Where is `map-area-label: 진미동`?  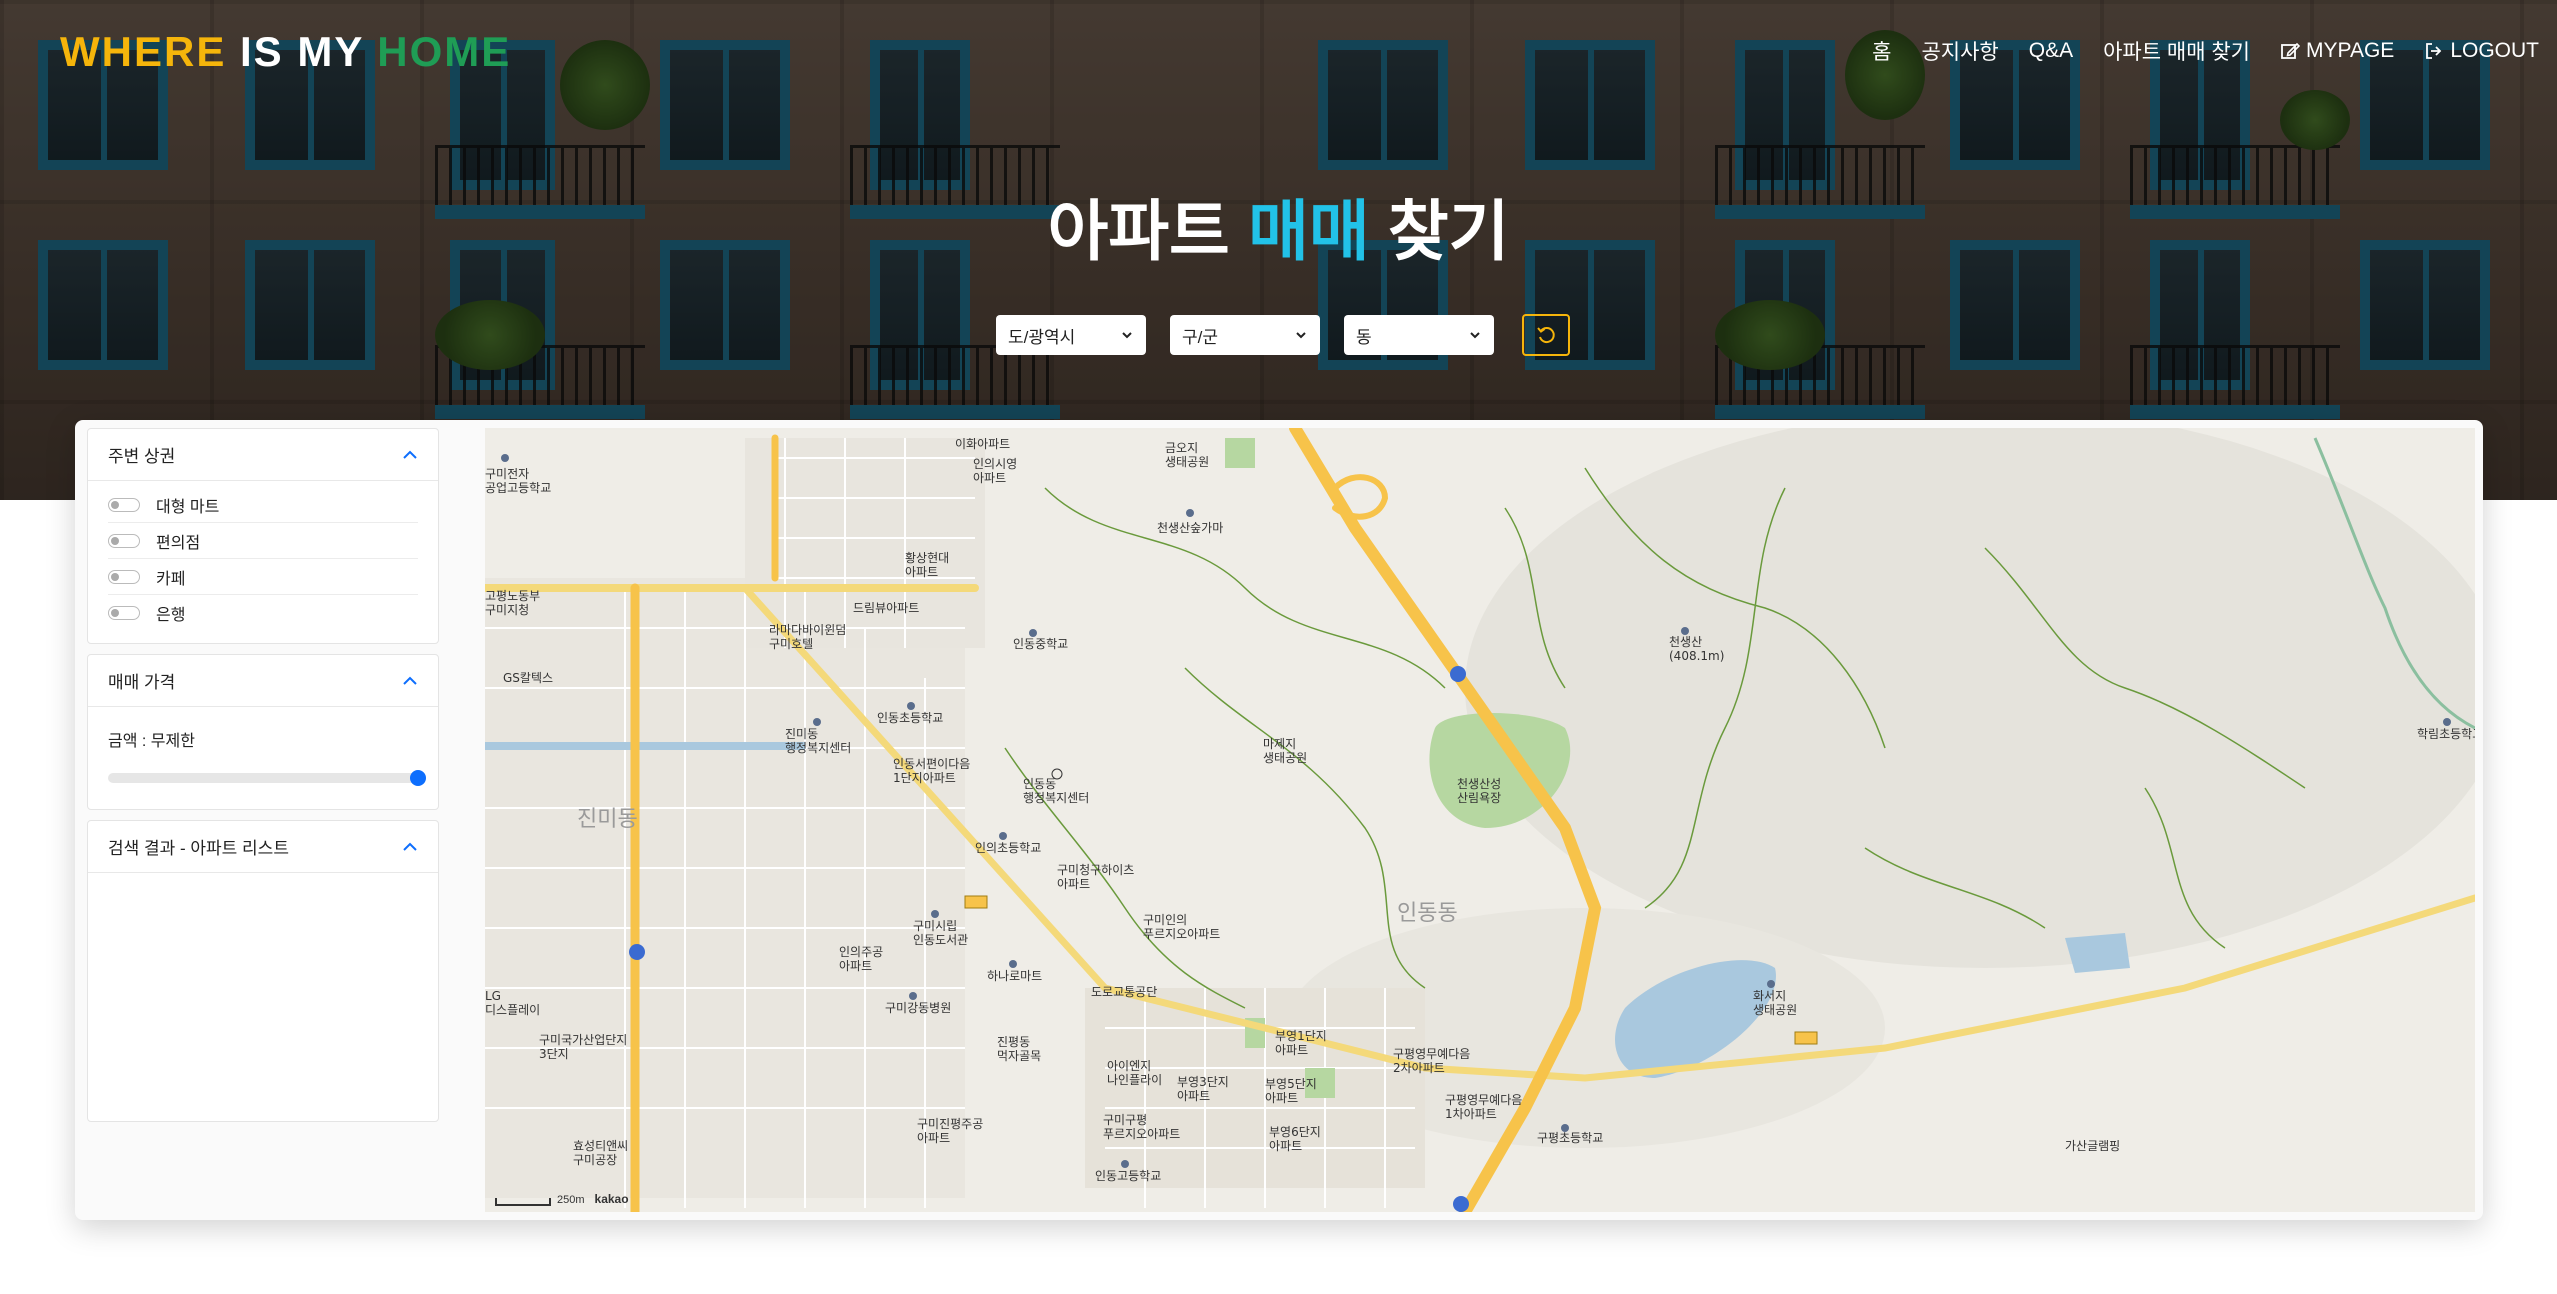 map-area-label: 진미동 is located at coordinates (607, 819).